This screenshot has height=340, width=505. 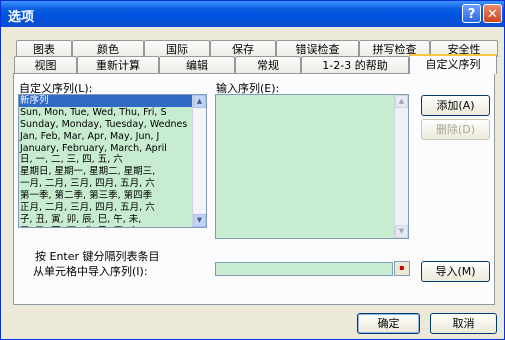 I want to click on collapse-dialog-button: ▪, so click(x=402, y=268).